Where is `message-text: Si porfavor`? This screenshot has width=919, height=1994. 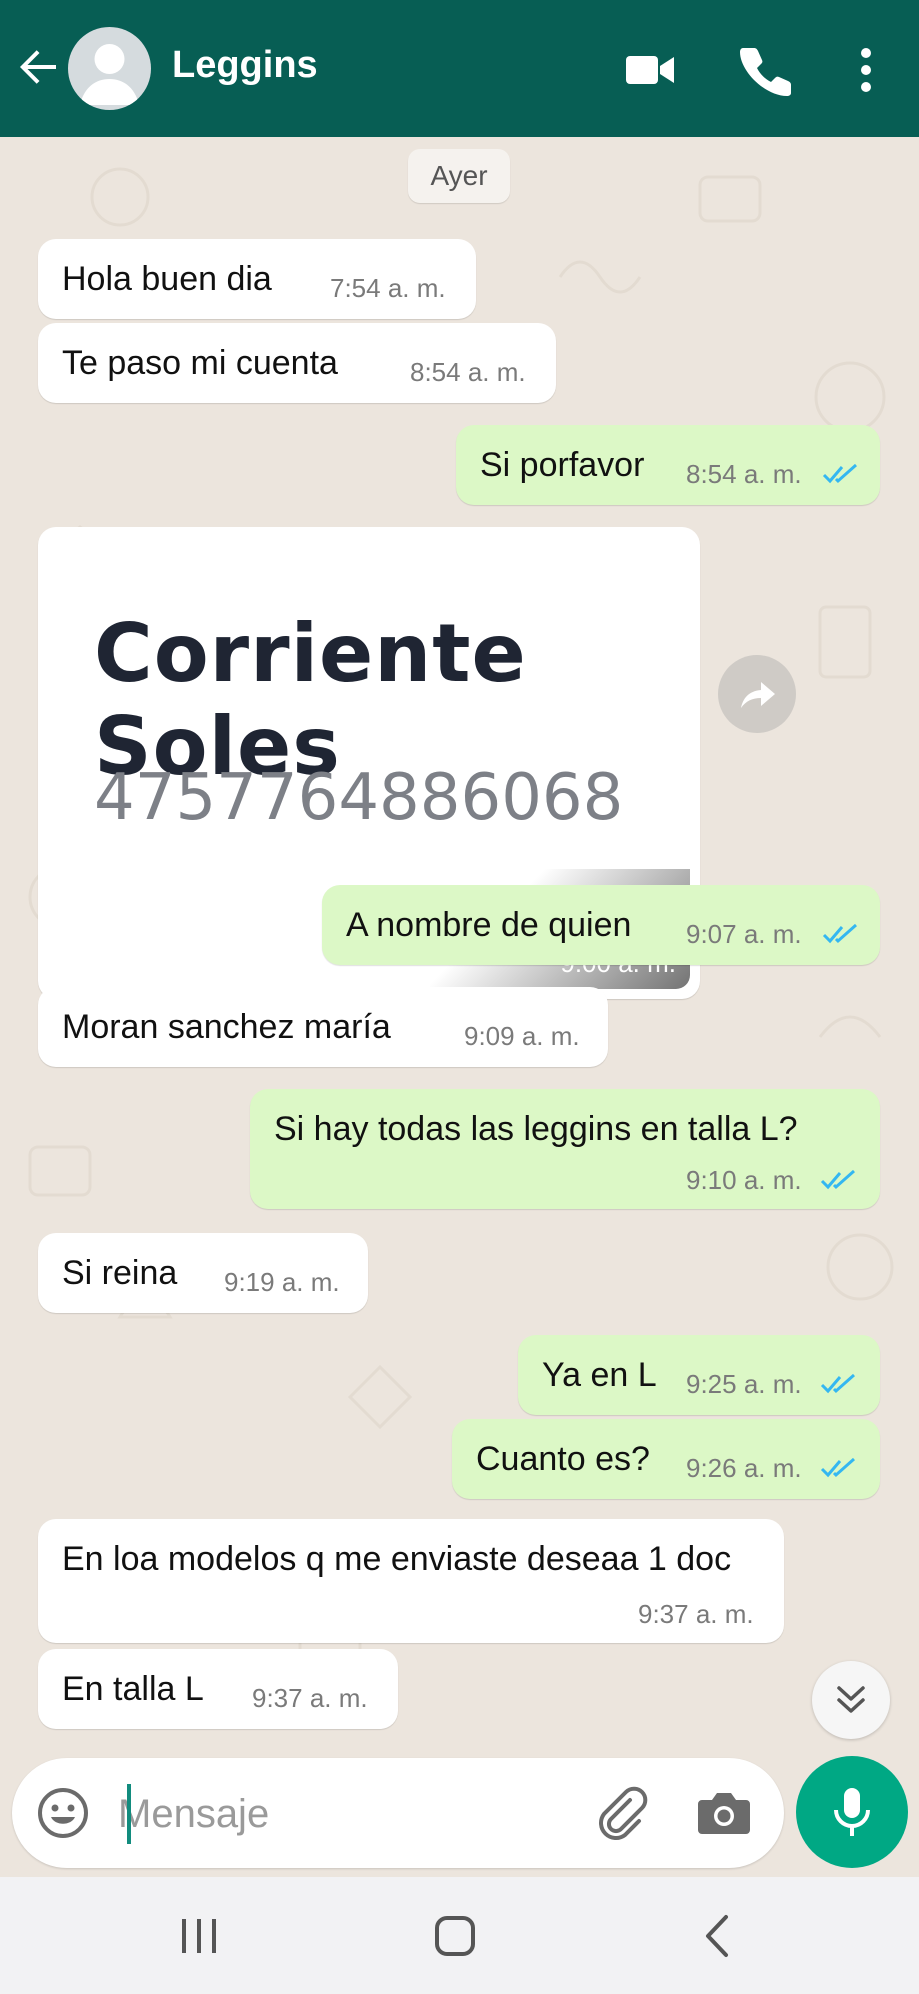 message-text: Si porfavor is located at coordinates (562, 465).